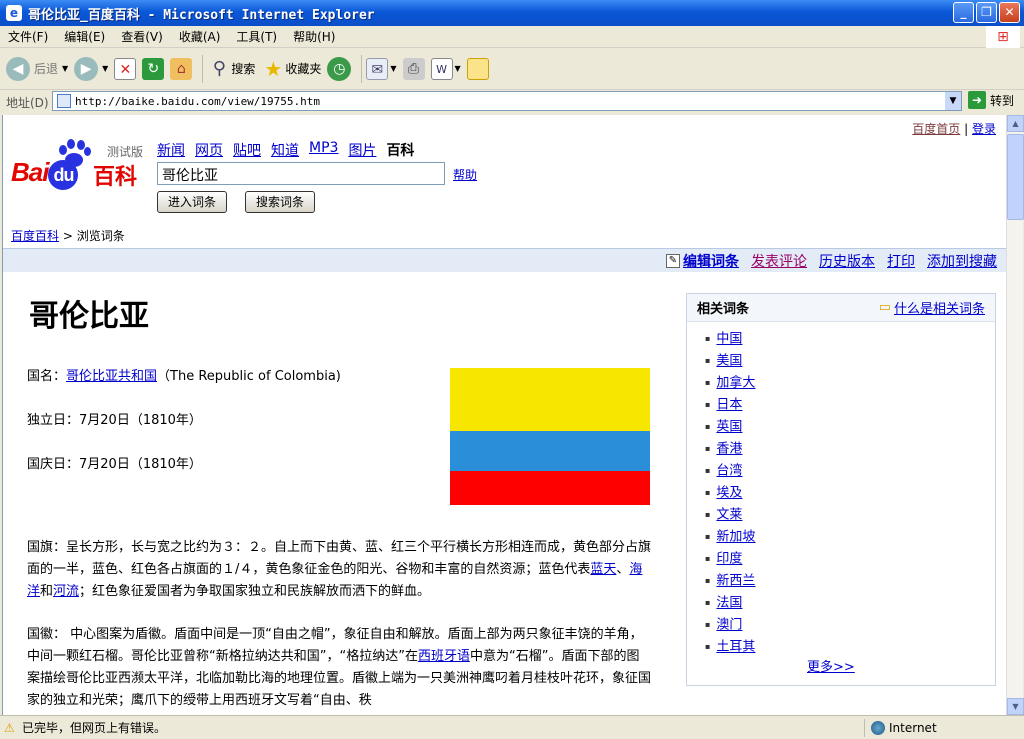 This screenshot has height=739, width=1024. Describe the element at coordinates (729, 339) in the screenshot. I see `related-link: 中国` at that location.